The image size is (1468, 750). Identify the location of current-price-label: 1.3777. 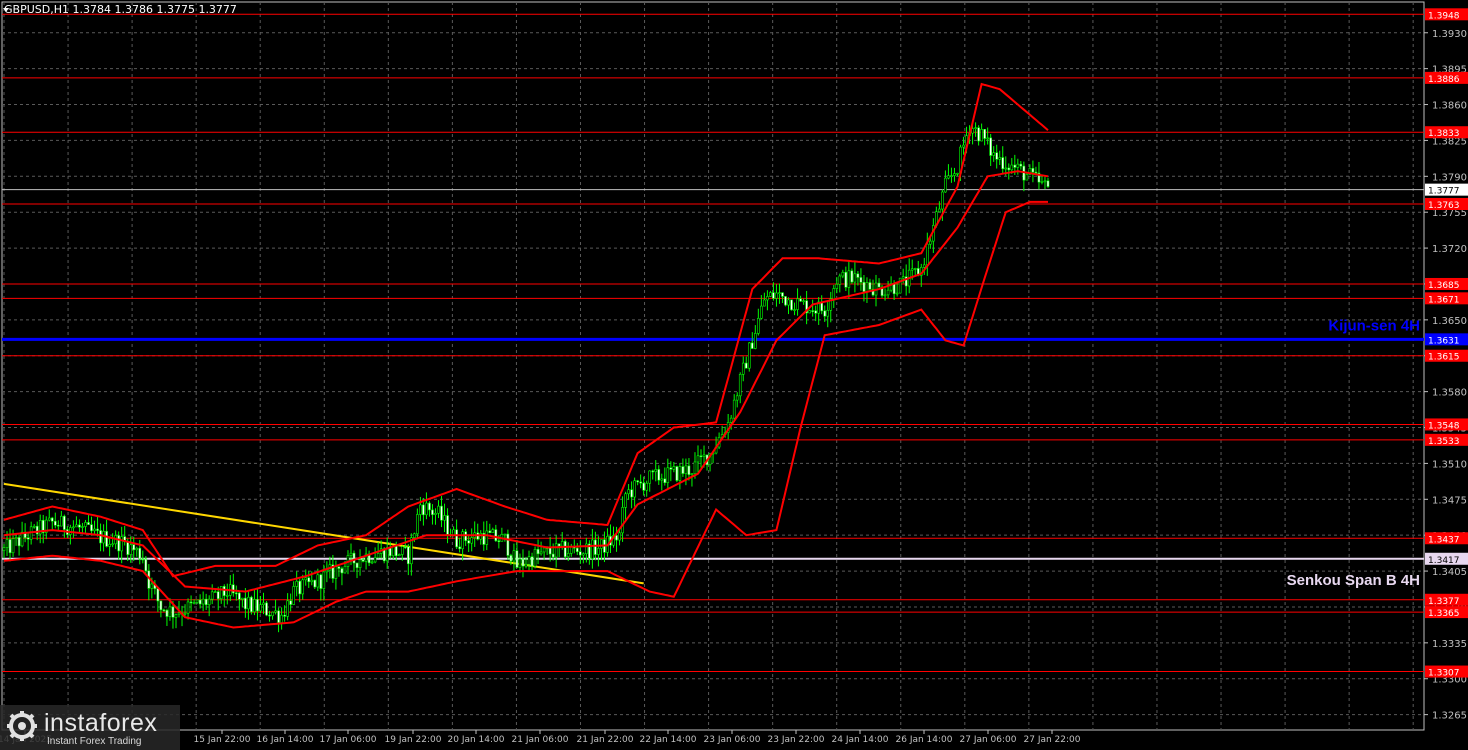
(1444, 192).